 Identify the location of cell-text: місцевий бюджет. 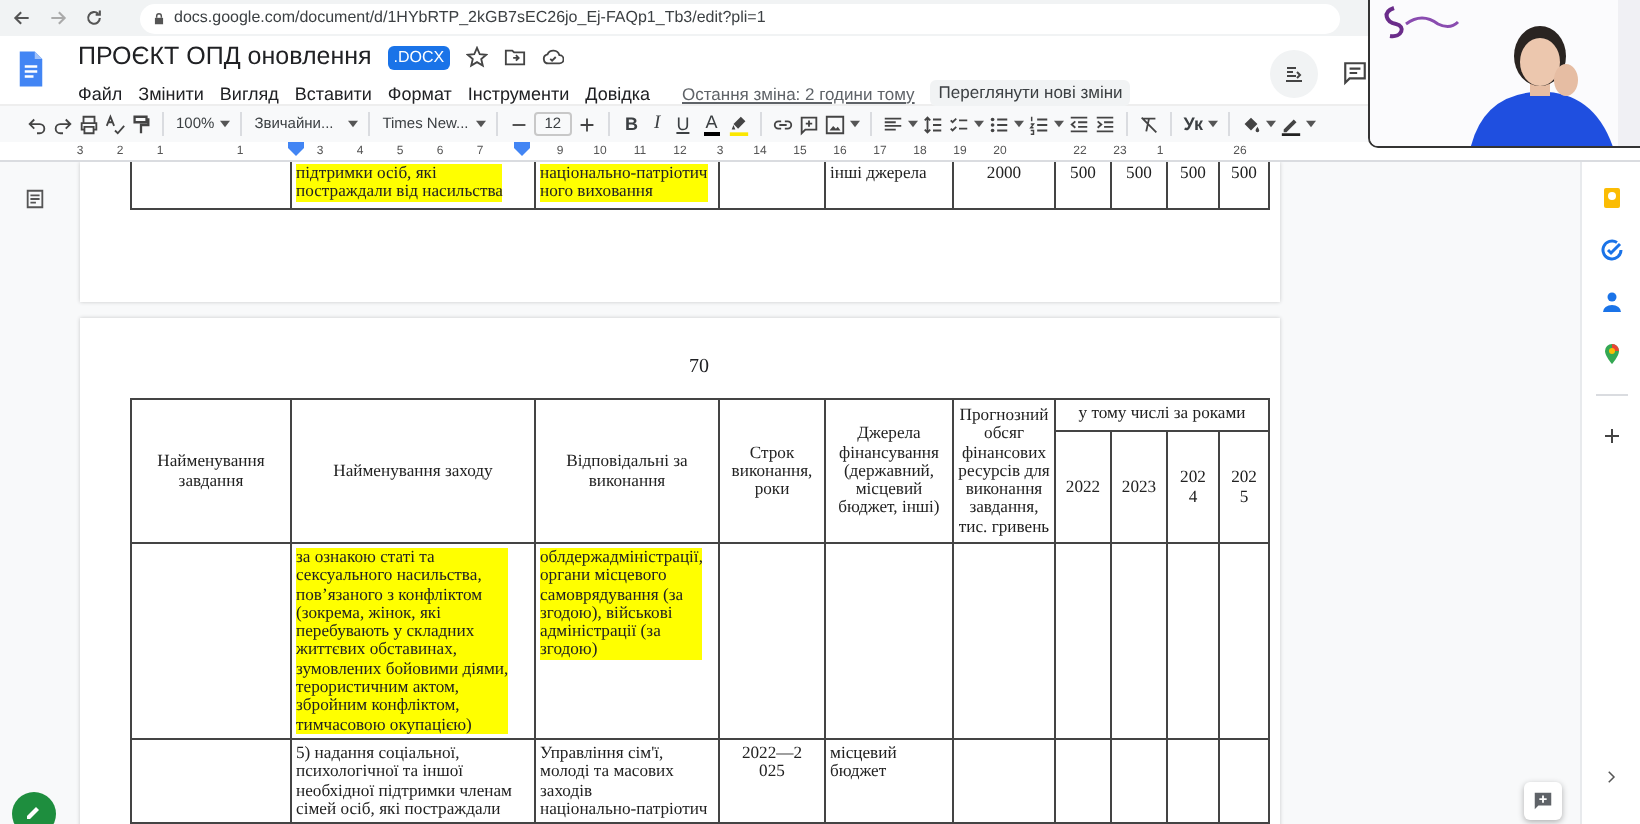
(863, 762).